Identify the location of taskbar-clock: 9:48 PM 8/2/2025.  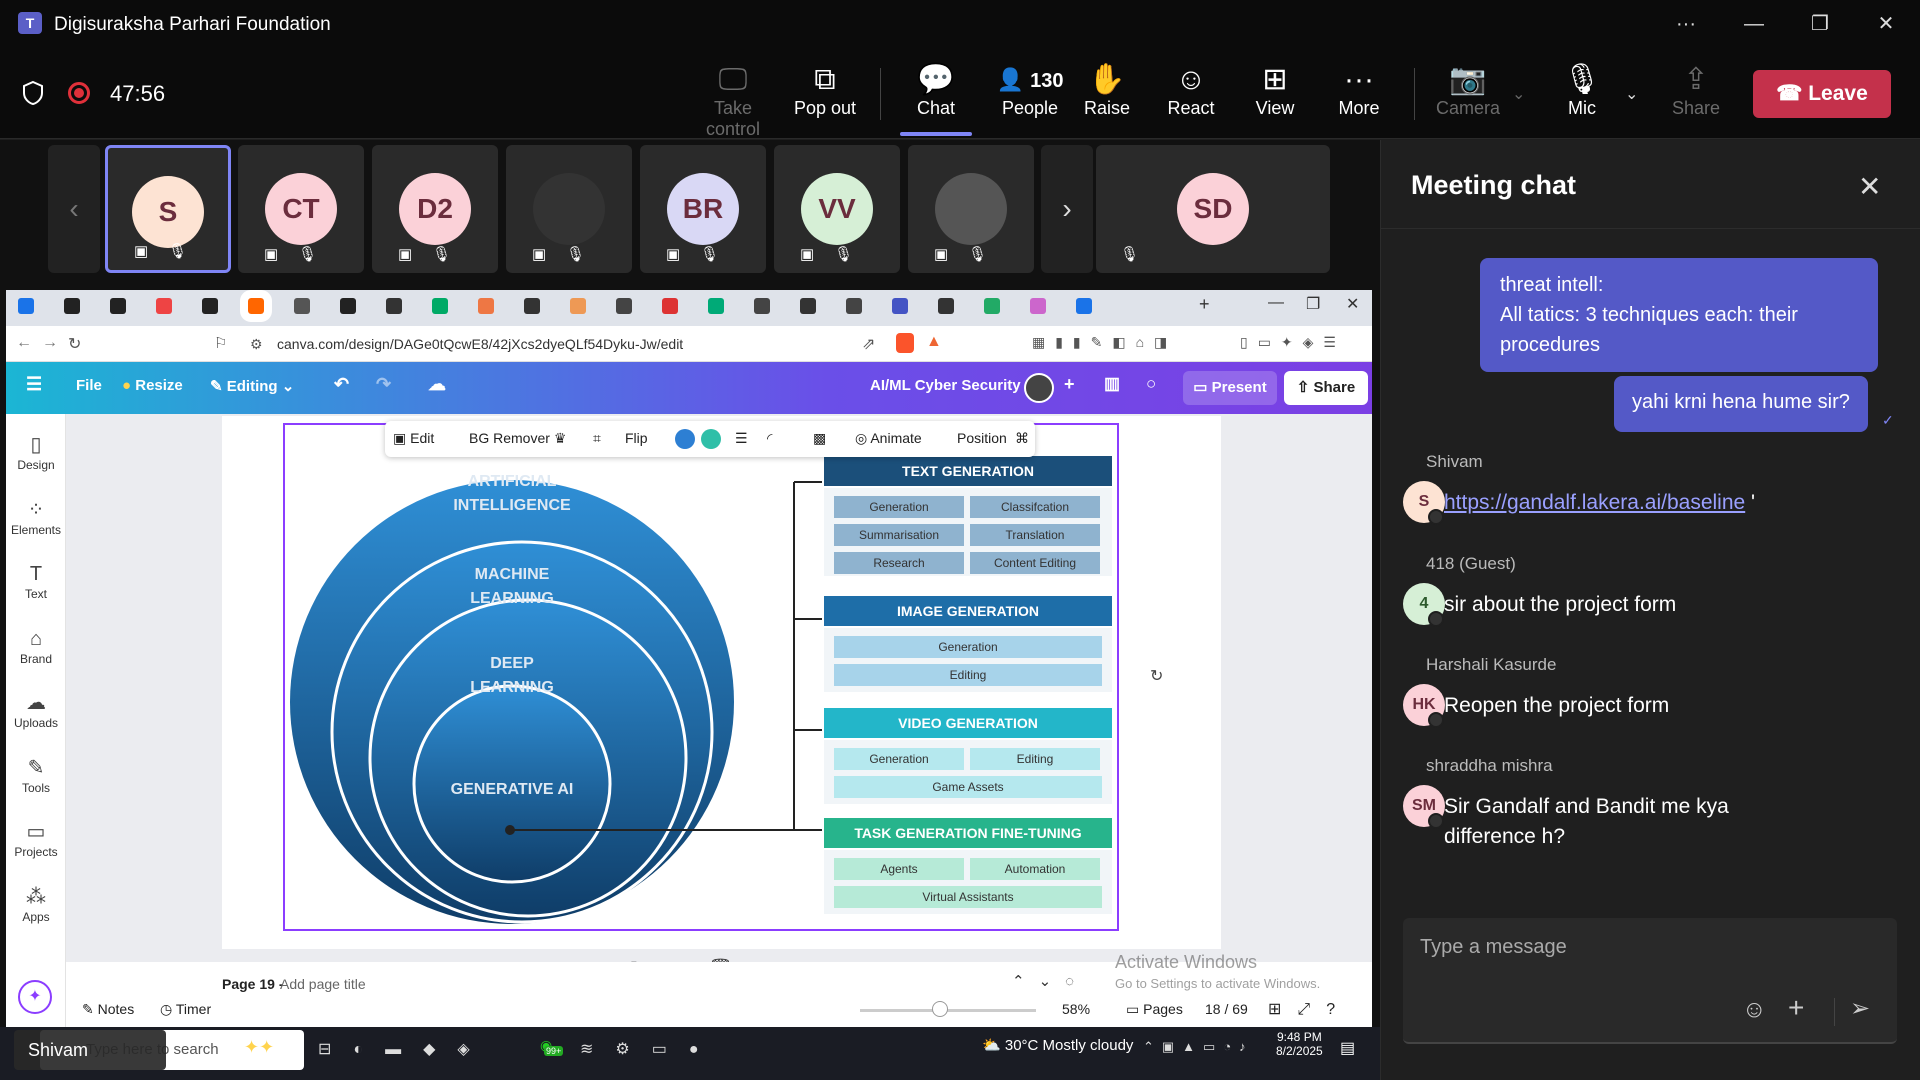
(1299, 1044).